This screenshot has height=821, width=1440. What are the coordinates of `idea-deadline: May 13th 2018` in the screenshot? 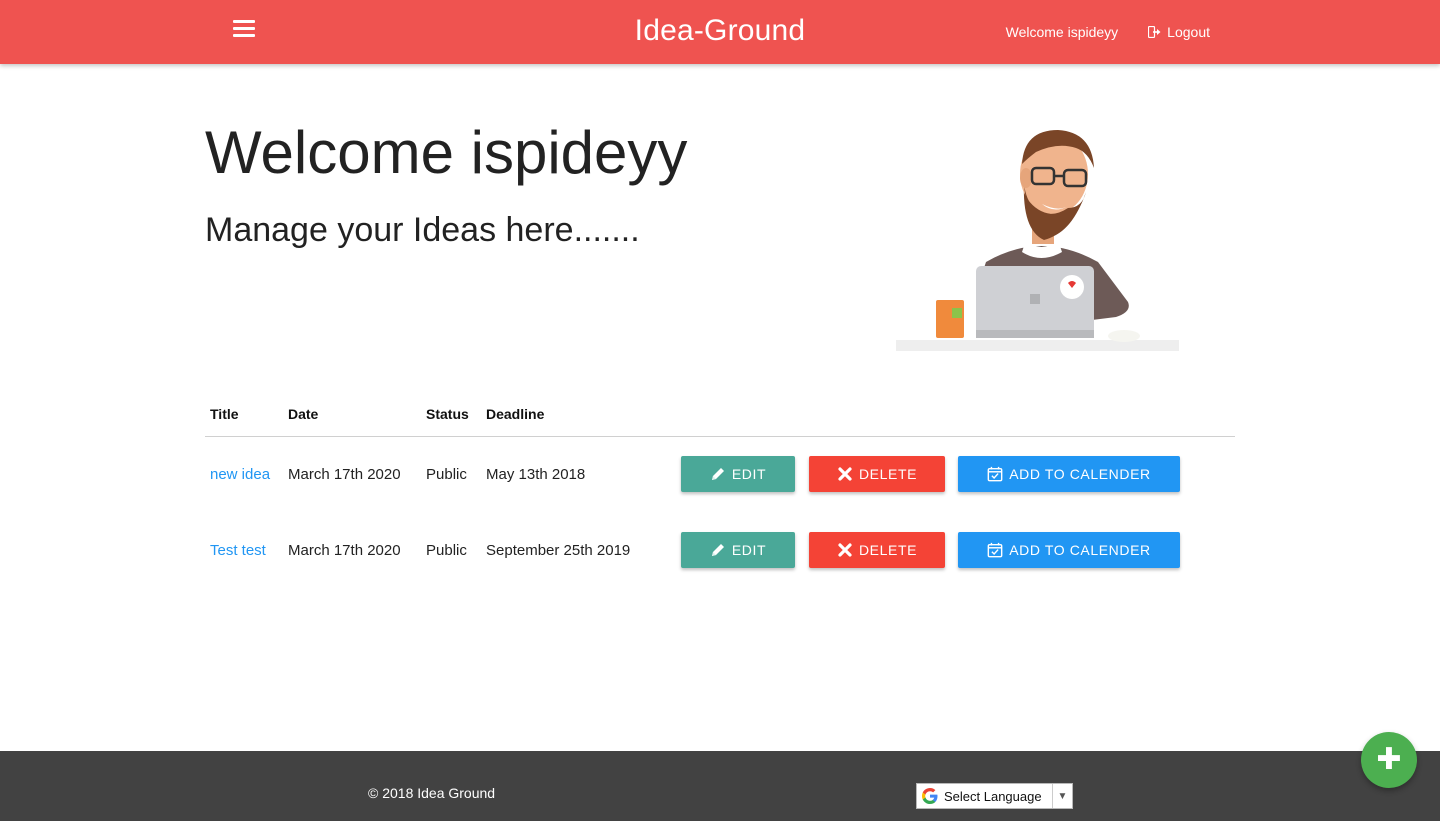 It's located at (536, 474).